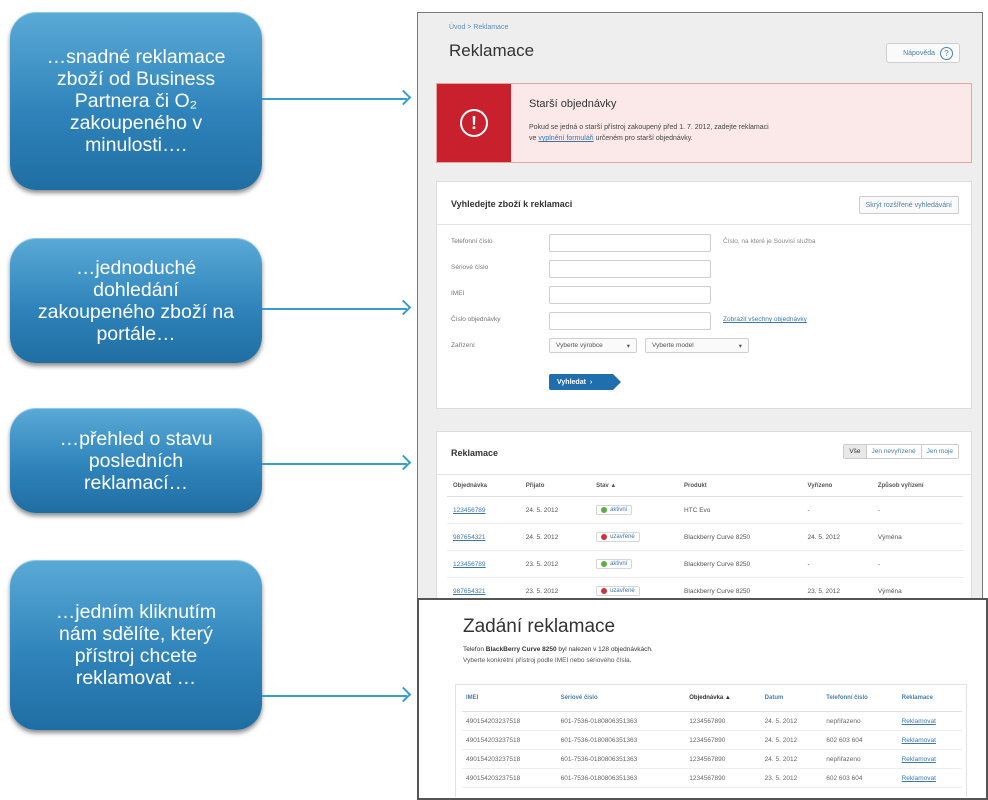  What do you see at coordinates (644, 138) in the screenshot?
I see `alert-text-suffix: určeném pro starší objednávky.` at bounding box center [644, 138].